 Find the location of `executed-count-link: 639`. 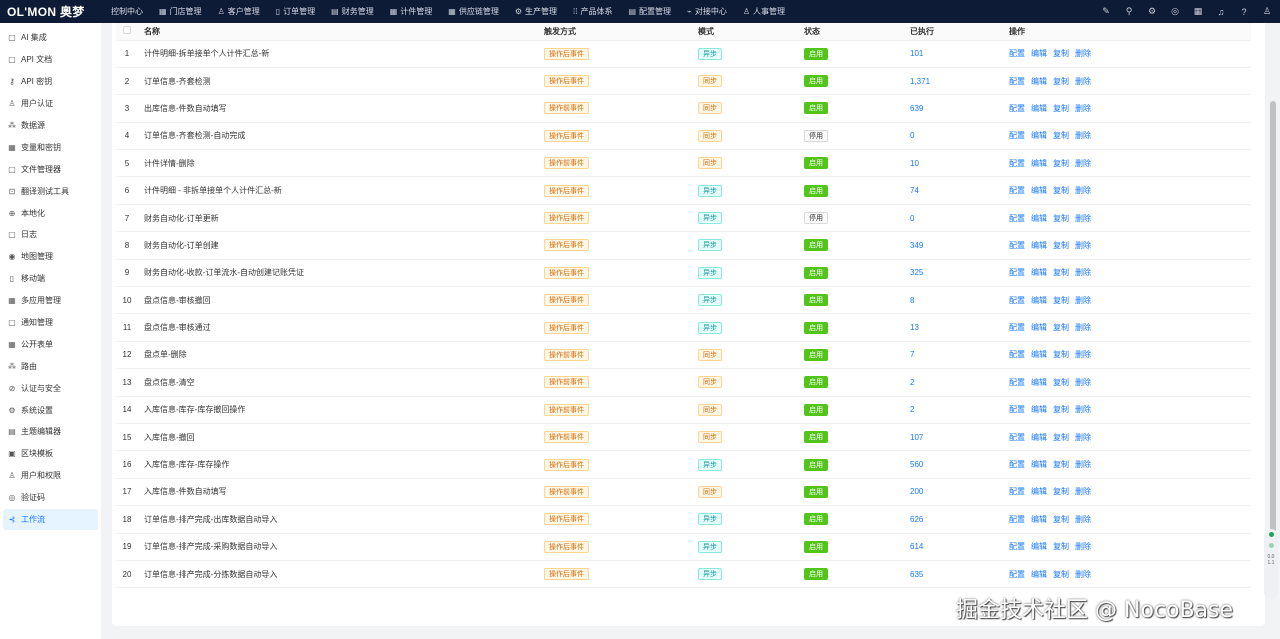

executed-count-link: 639 is located at coordinates (916, 108).